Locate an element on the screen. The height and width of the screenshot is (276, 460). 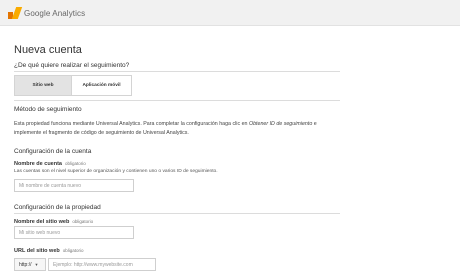
top-bar: Google Analytics is located at coordinates (230, 13).